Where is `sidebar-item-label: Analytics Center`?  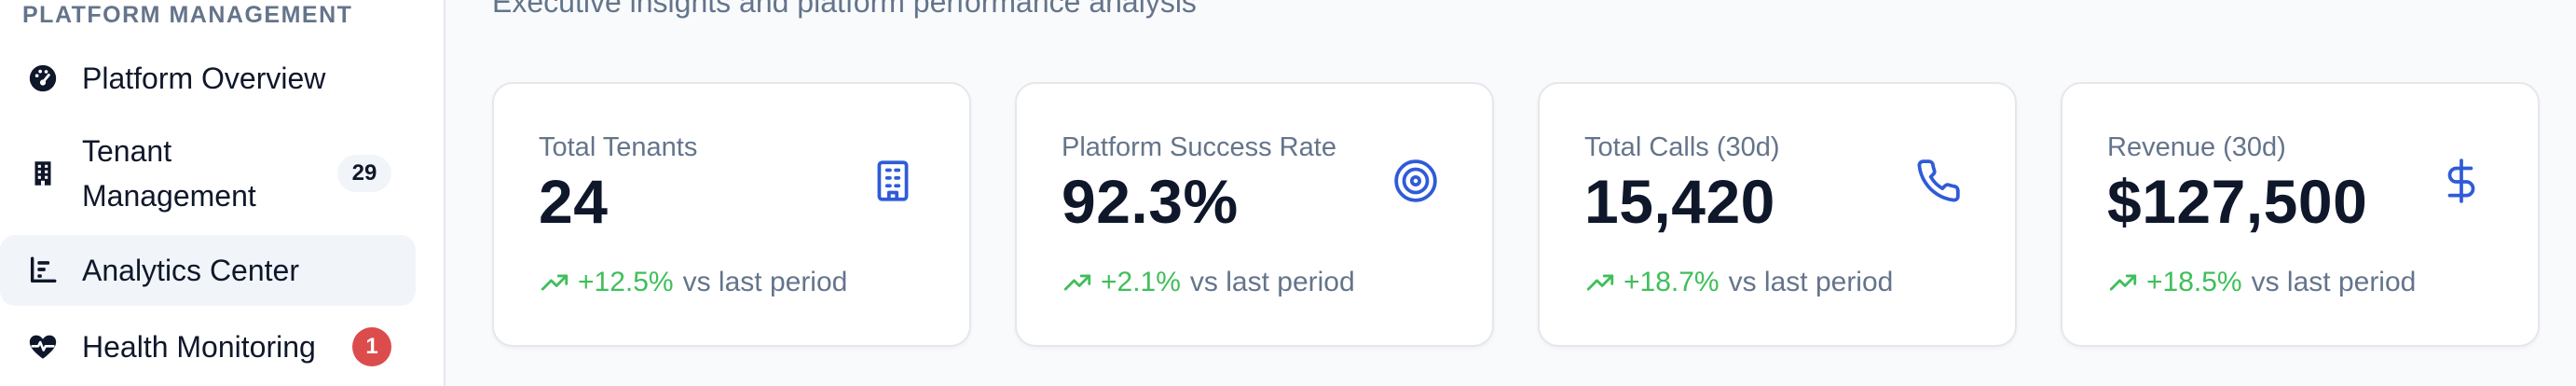
sidebar-item-label: Analytics Center is located at coordinates (190, 271).